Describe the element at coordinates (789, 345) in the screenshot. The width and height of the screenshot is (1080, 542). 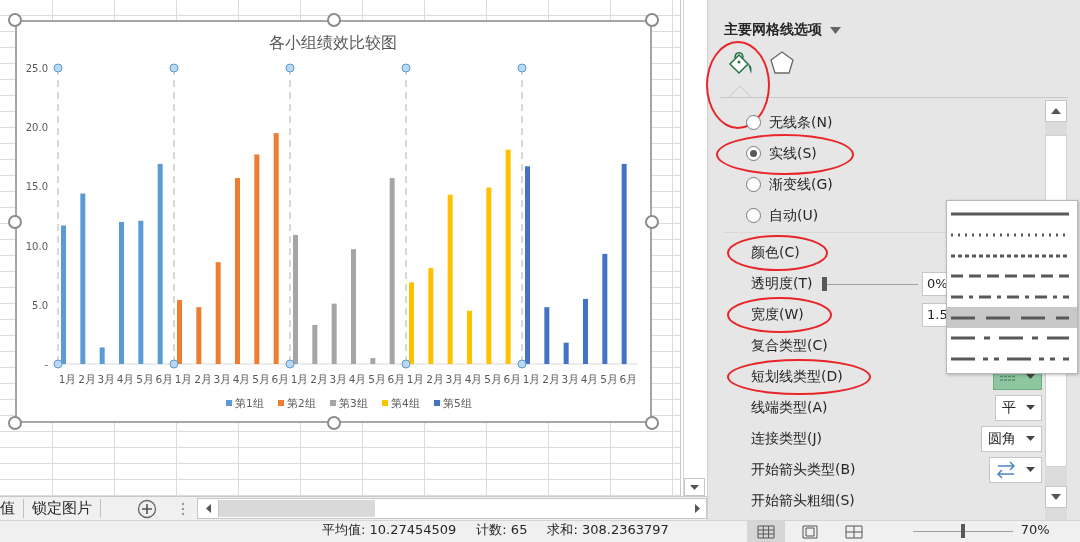
I see `property-label: 复合类型(C)` at that location.